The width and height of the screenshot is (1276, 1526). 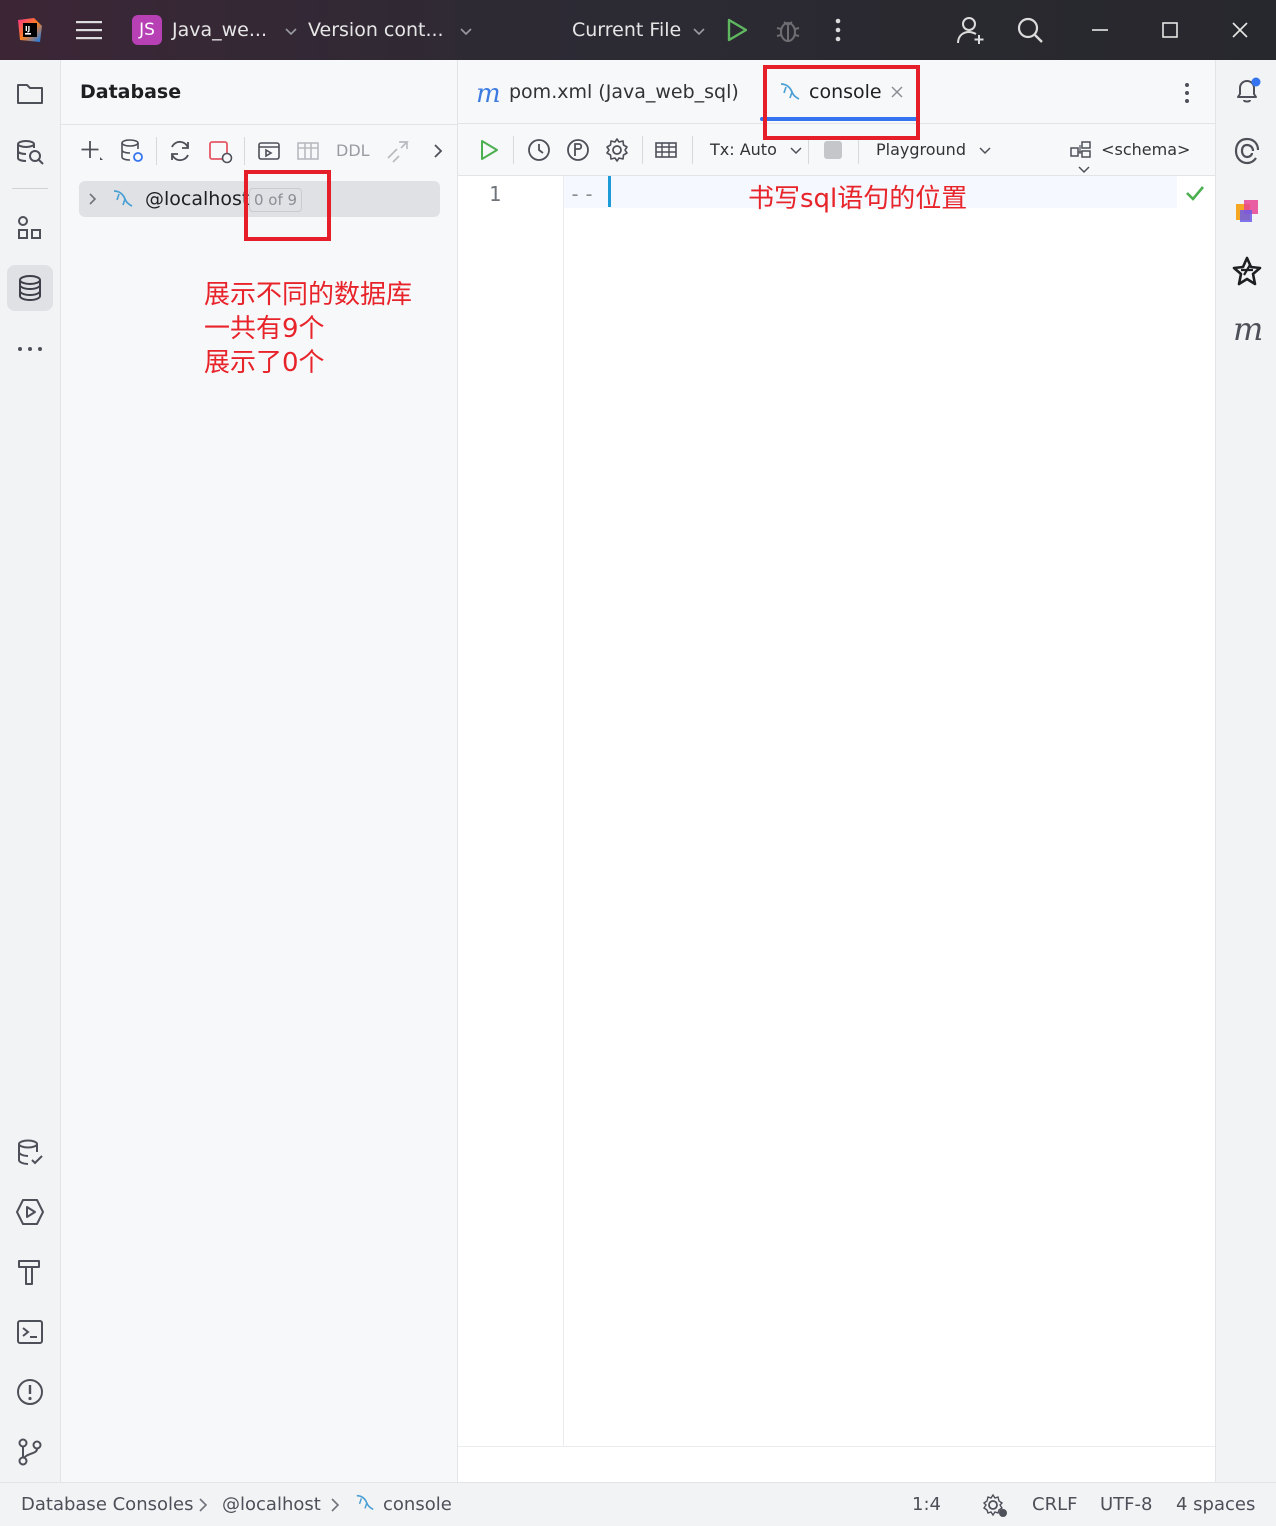 What do you see at coordinates (365, 1502) in the screenshot?
I see `mysql-dolphin-icon` at bounding box center [365, 1502].